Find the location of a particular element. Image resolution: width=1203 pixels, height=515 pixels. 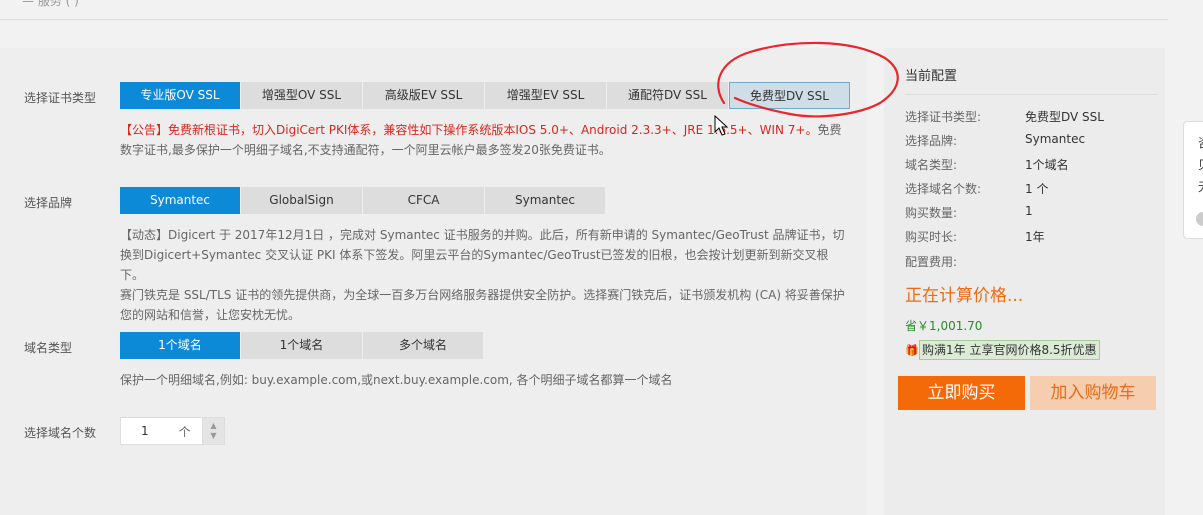

summary-row: 选择域名个数: 1 个 is located at coordinates (976, 188).